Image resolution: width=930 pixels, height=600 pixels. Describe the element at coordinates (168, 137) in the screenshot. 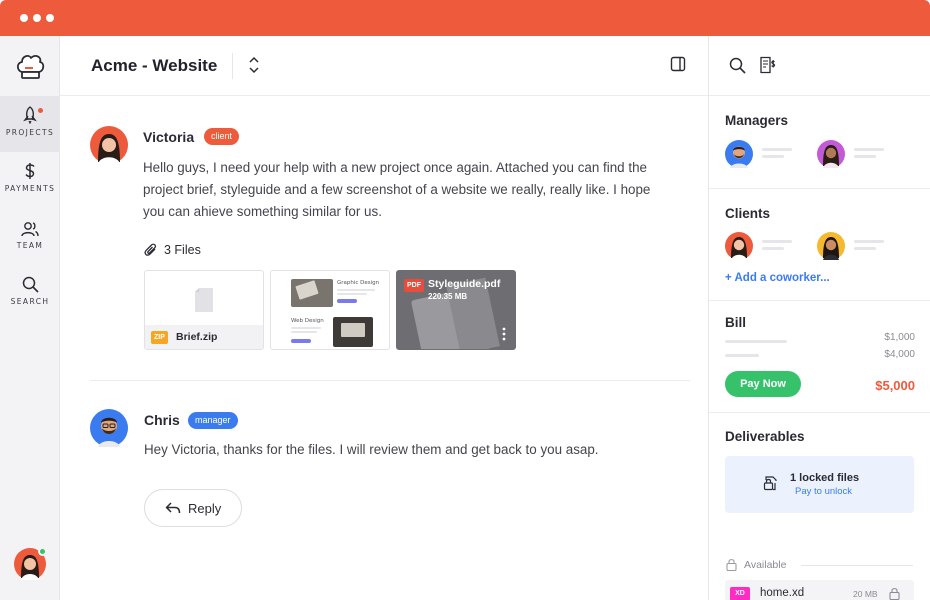

I see `message-author: Victoria` at that location.